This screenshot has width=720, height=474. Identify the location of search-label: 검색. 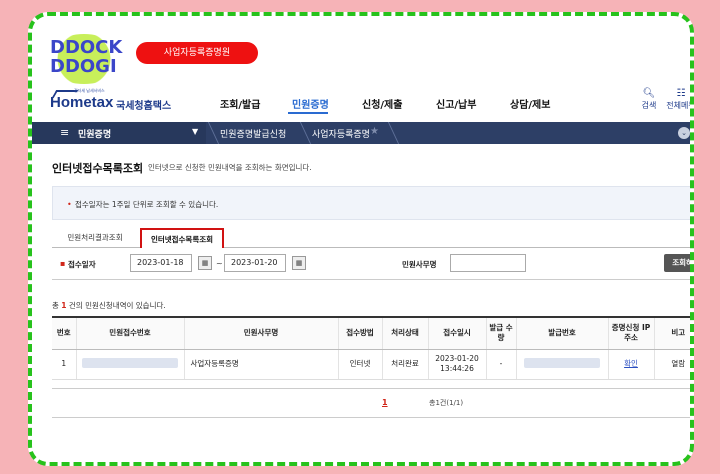
(649, 105).